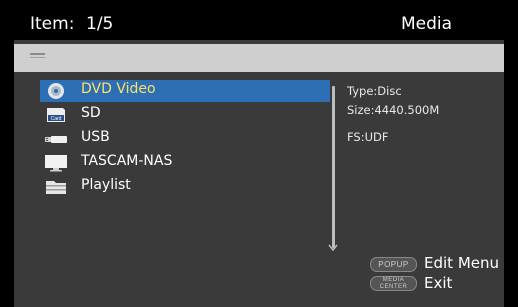  I want to click on media-item-tascam-nas: TASCAM-NAS, so click(185, 163).